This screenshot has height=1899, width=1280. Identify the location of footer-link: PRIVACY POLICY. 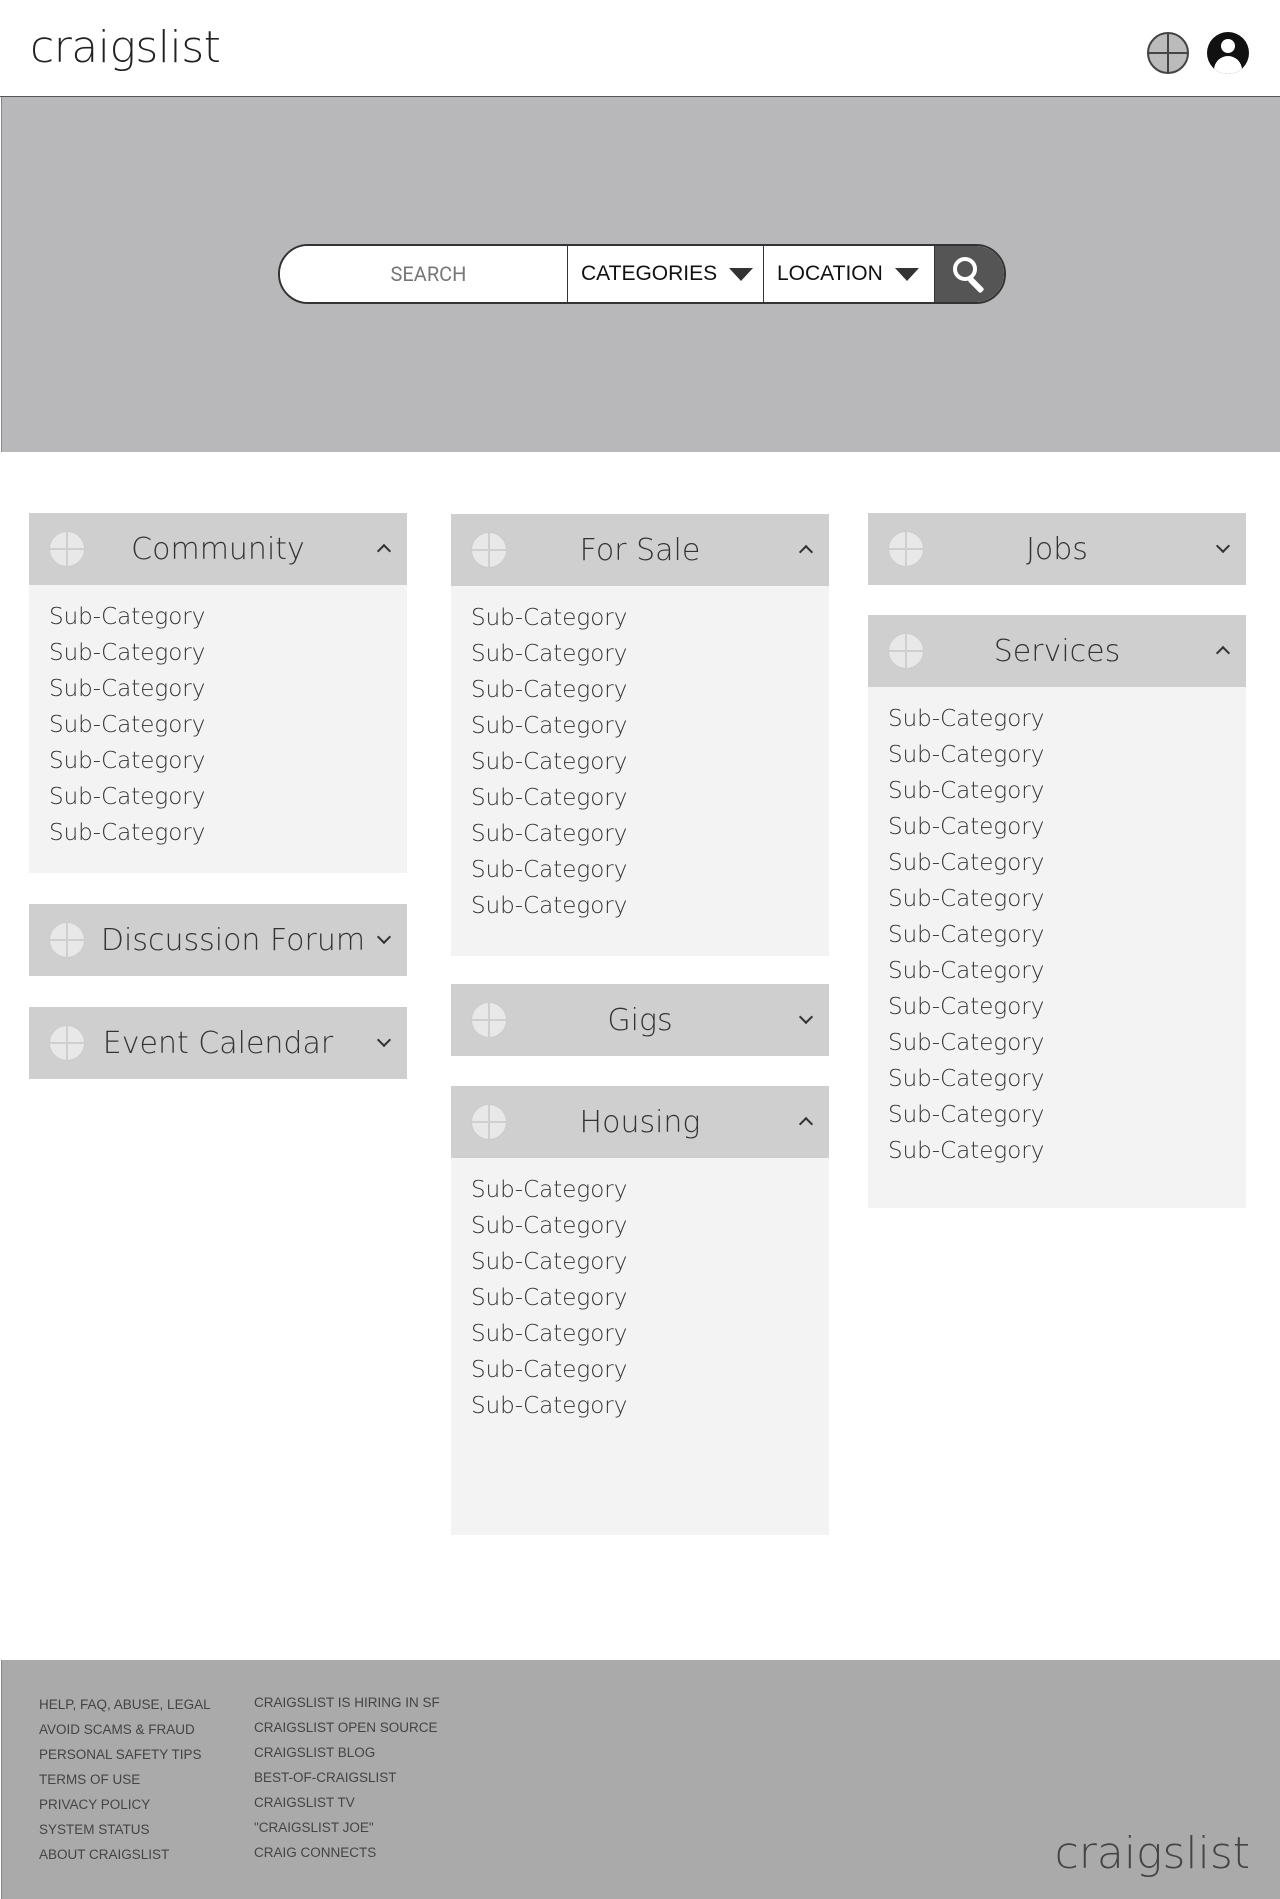
(125, 1804).